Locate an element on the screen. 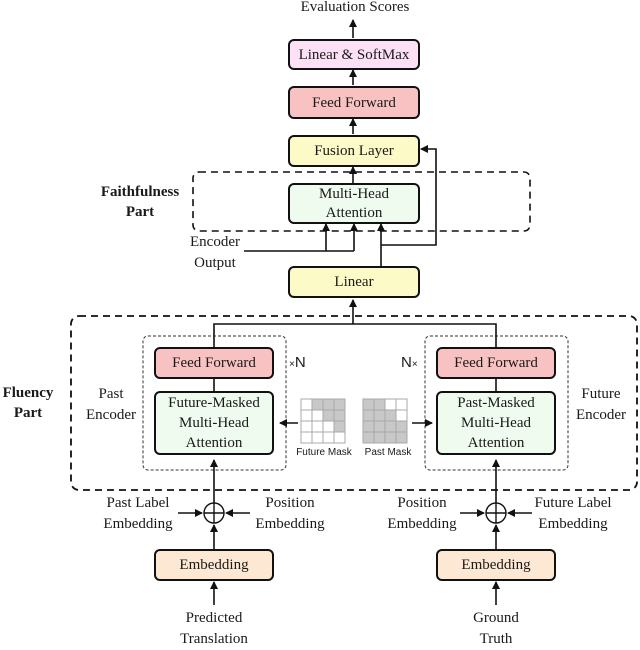 The image size is (640, 650). encoder-output-line1: Encoder is located at coordinates (215, 242).